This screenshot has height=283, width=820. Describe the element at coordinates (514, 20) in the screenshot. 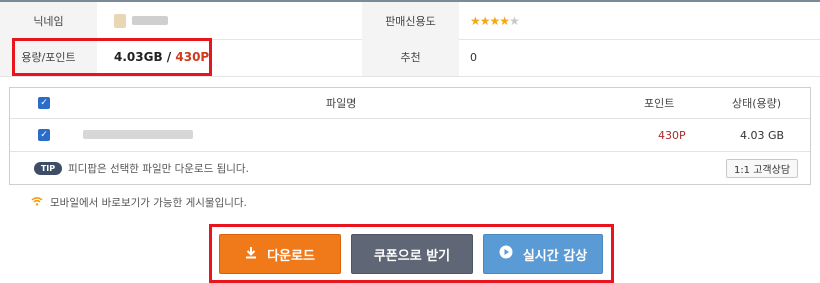

I see `star-empty-icon: ★` at that location.